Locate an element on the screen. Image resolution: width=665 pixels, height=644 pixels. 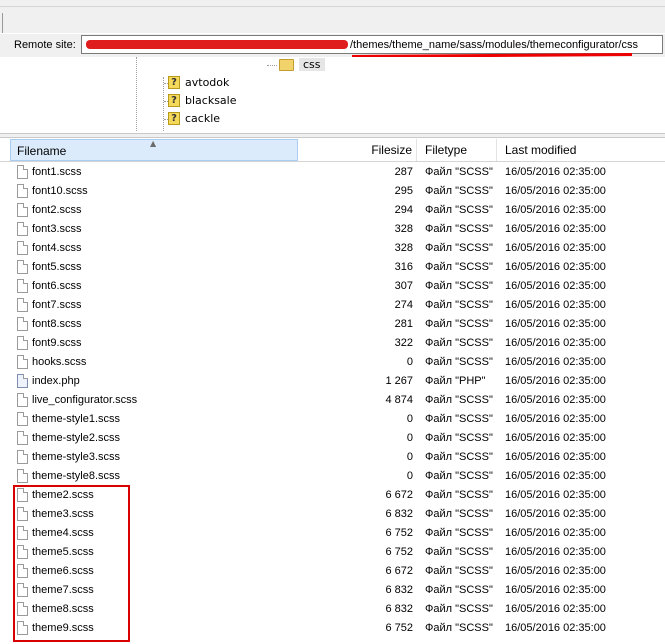
file-size: 328 is located at coordinates (403, 229).